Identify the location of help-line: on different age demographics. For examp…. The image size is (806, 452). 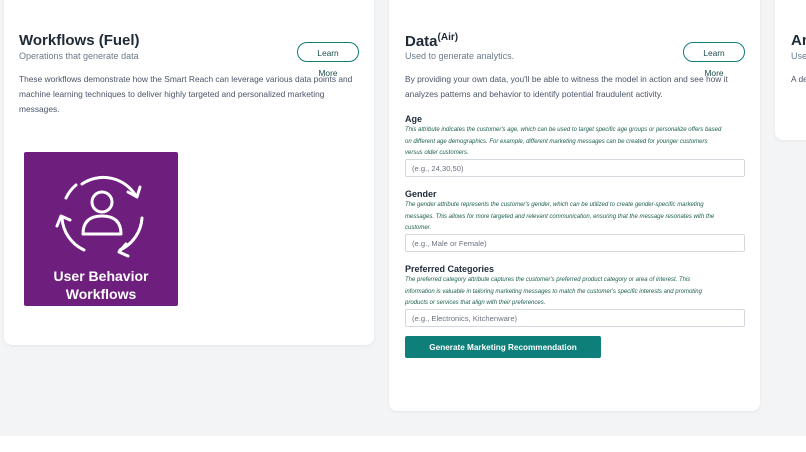
(556, 141).